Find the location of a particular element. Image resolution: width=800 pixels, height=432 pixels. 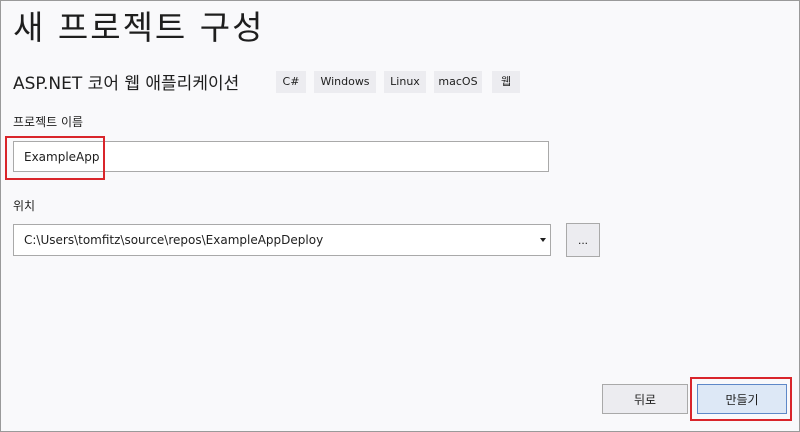

tag-web: 웹 is located at coordinates (506, 82).